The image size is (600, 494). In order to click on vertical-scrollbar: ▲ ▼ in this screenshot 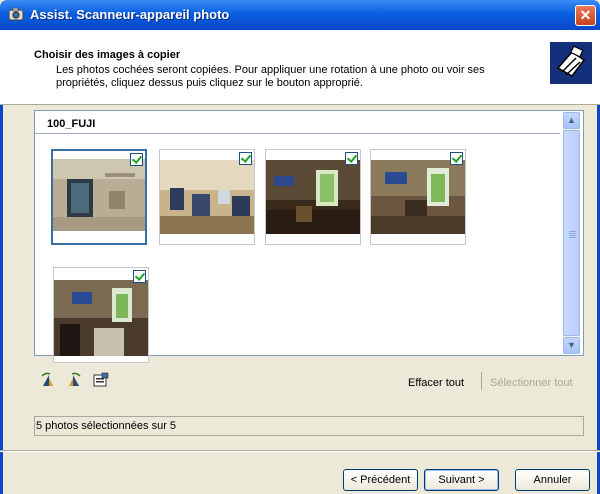, I will do `click(571, 233)`.